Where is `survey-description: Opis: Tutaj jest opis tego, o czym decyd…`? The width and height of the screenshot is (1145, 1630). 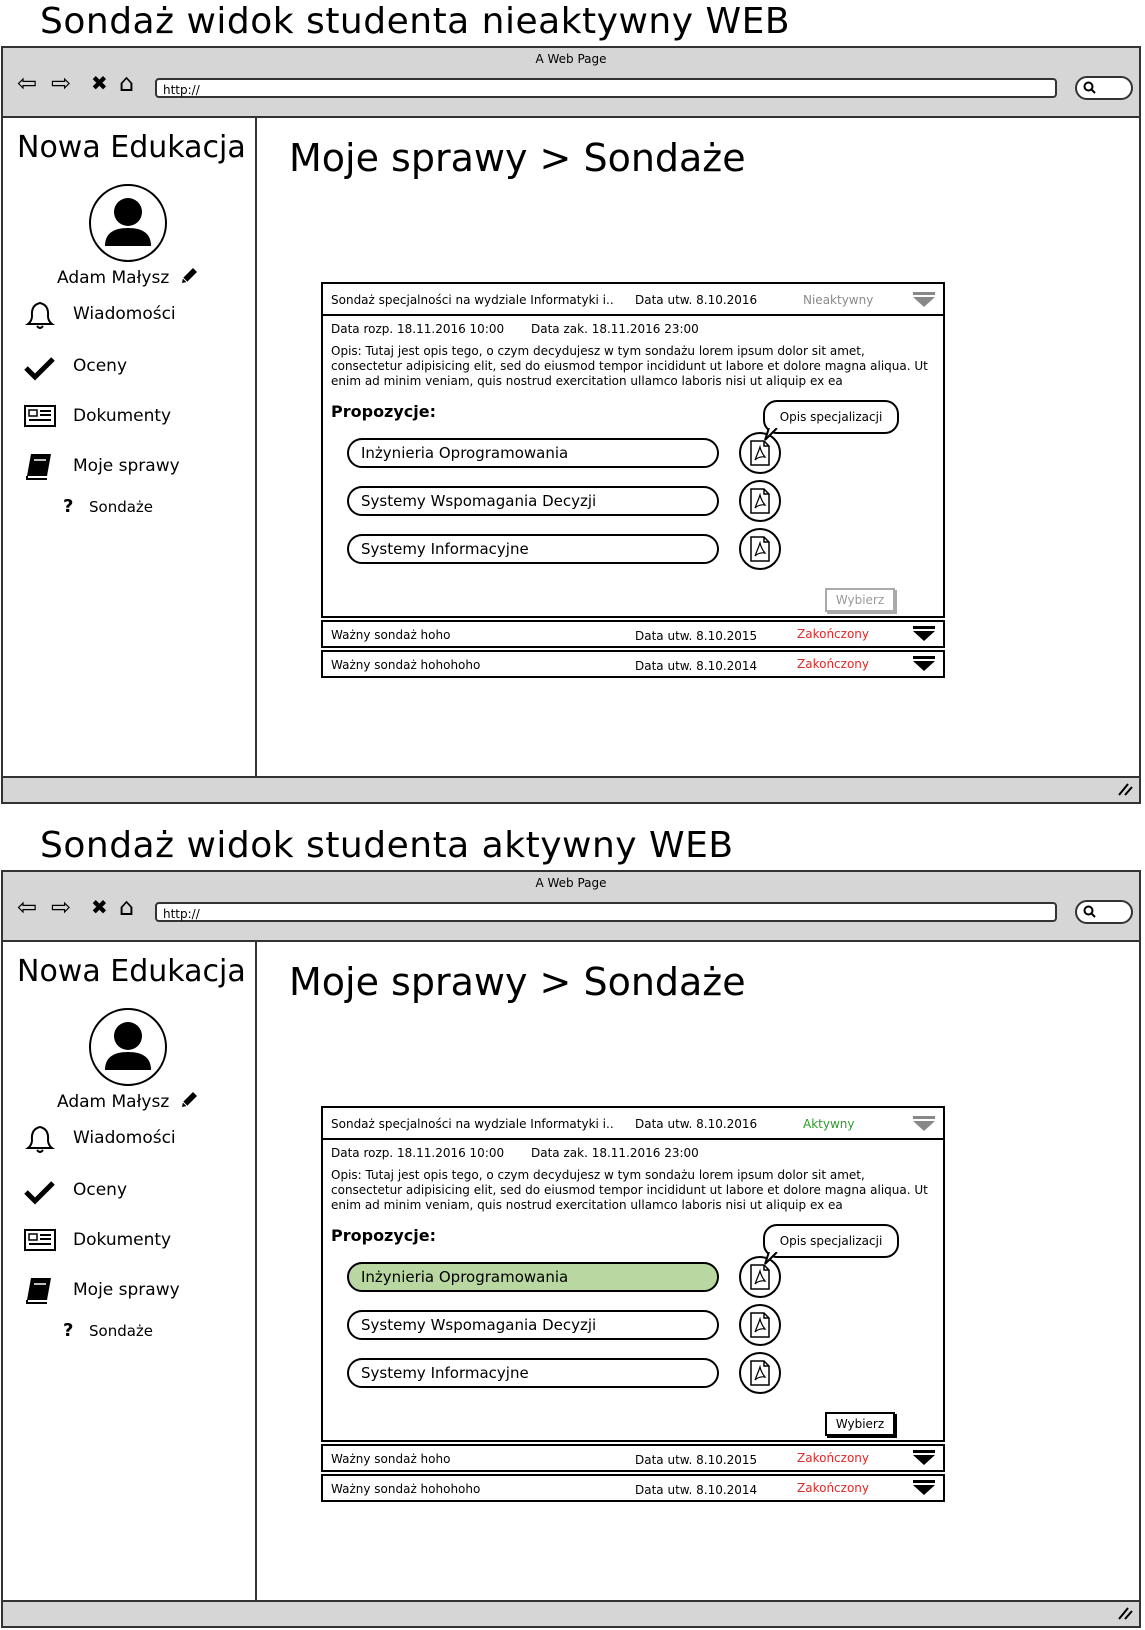 survey-description: Opis: Tutaj jest opis tego, o czym decyd… is located at coordinates (629, 1190).